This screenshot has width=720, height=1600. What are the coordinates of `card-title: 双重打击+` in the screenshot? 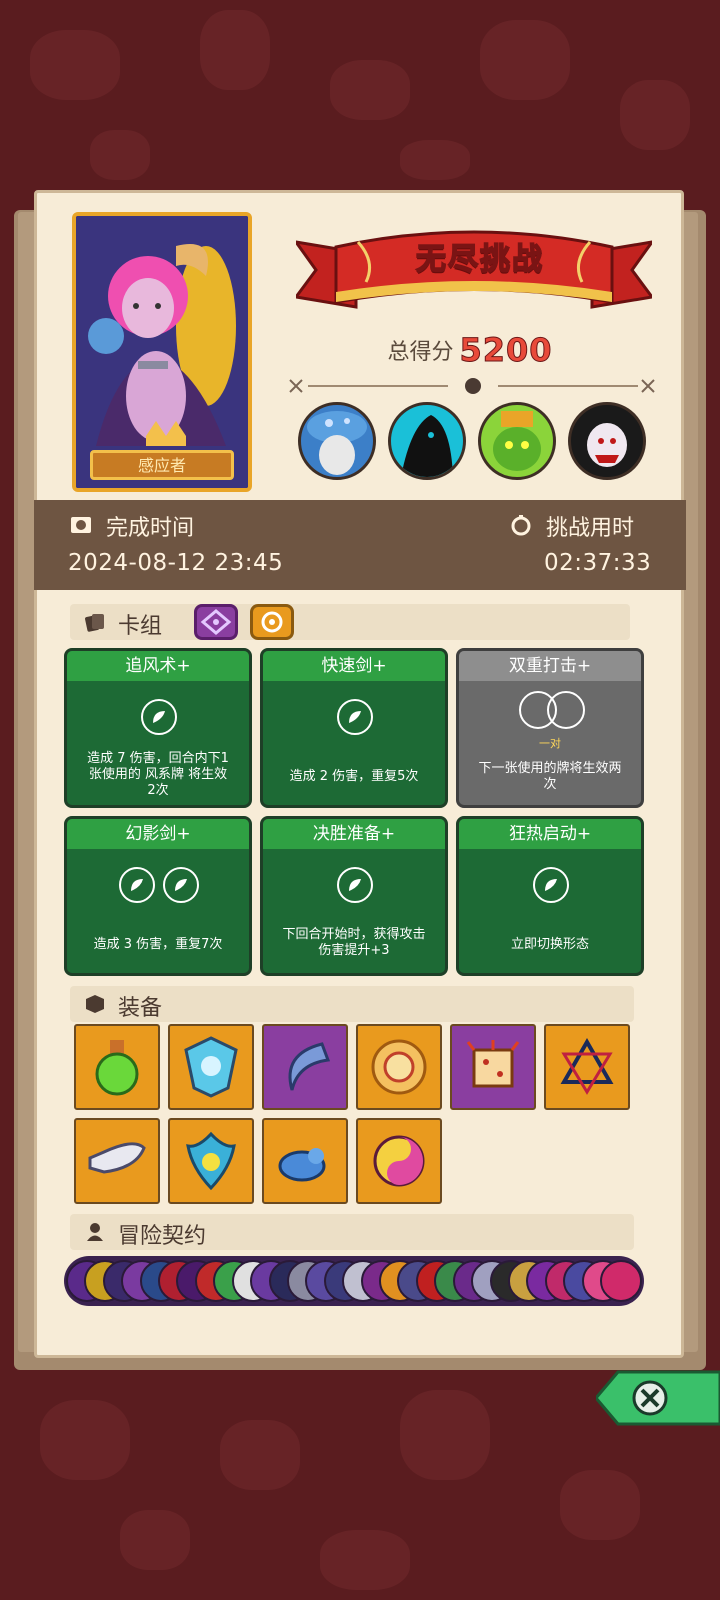 It's located at (550, 666).